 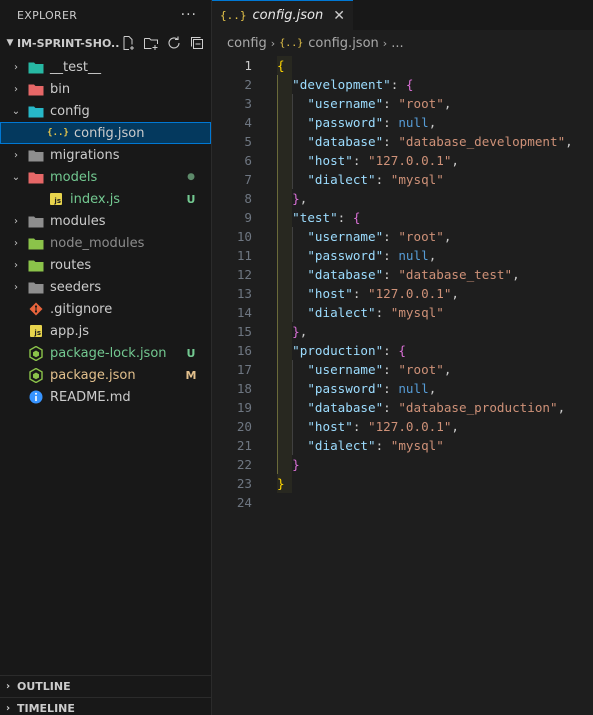 What do you see at coordinates (402, 483) in the screenshot?
I see `code-line: 23}` at bounding box center [402, 483].